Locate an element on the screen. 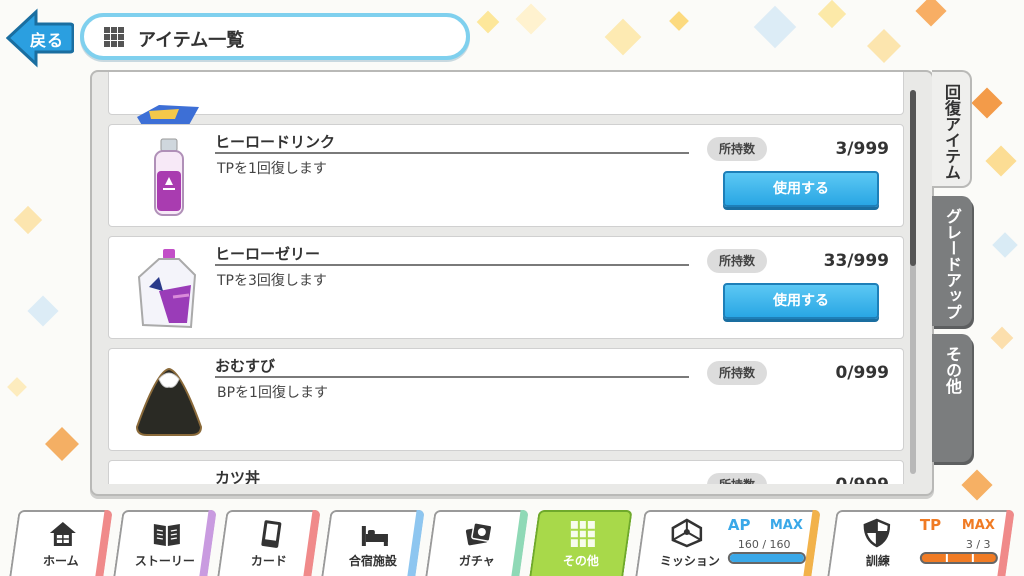 Image resolution: width=1024 pixels, height=576 pixels. item-description: BPを1回復します is located at coordinates (272, 393).